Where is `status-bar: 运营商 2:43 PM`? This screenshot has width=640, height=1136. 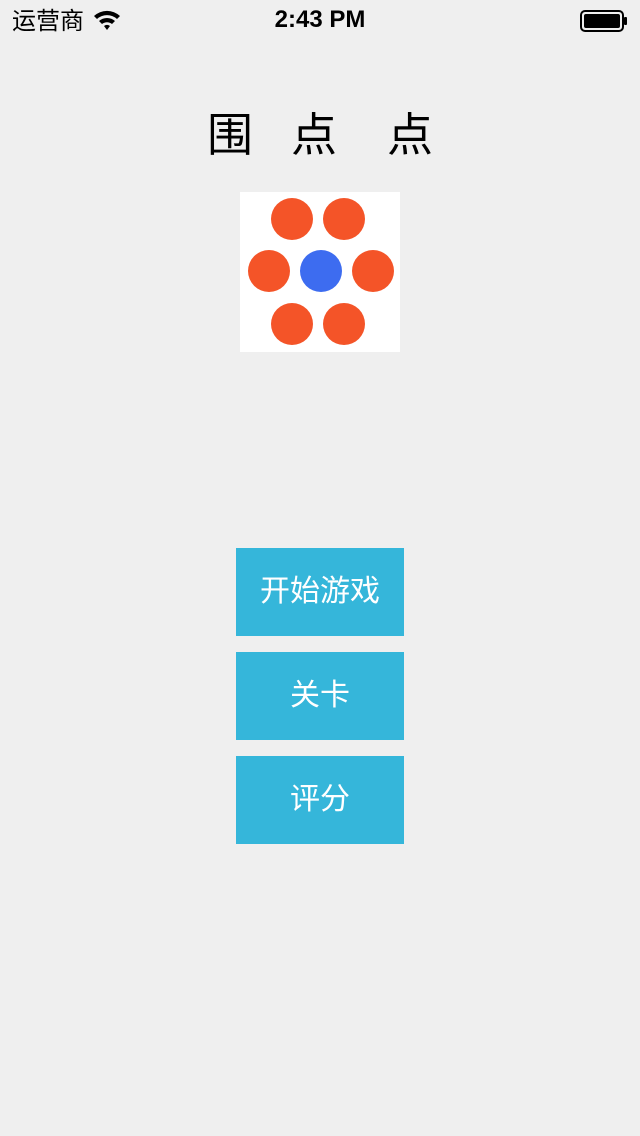
status-bar: 运营商 2:43 PM is located at coordinates (320, 20).